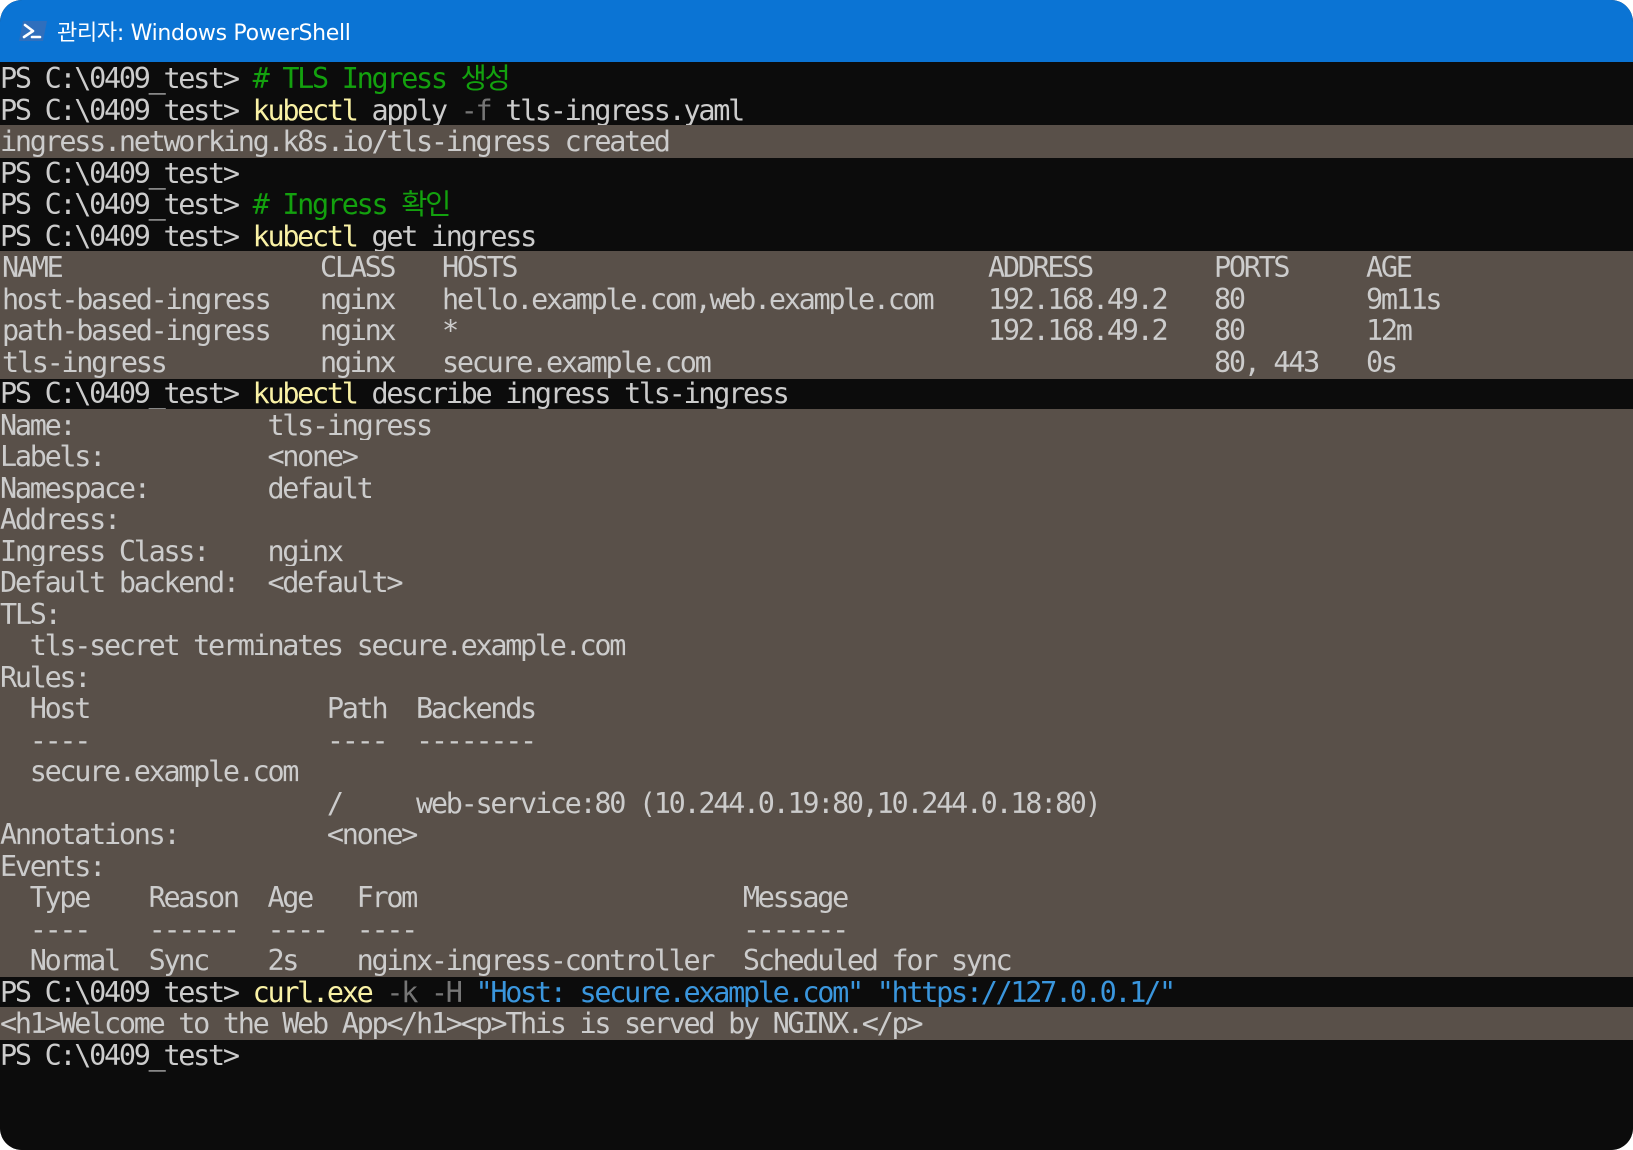  I want to click on command-flag: -f, so click(476, 110).